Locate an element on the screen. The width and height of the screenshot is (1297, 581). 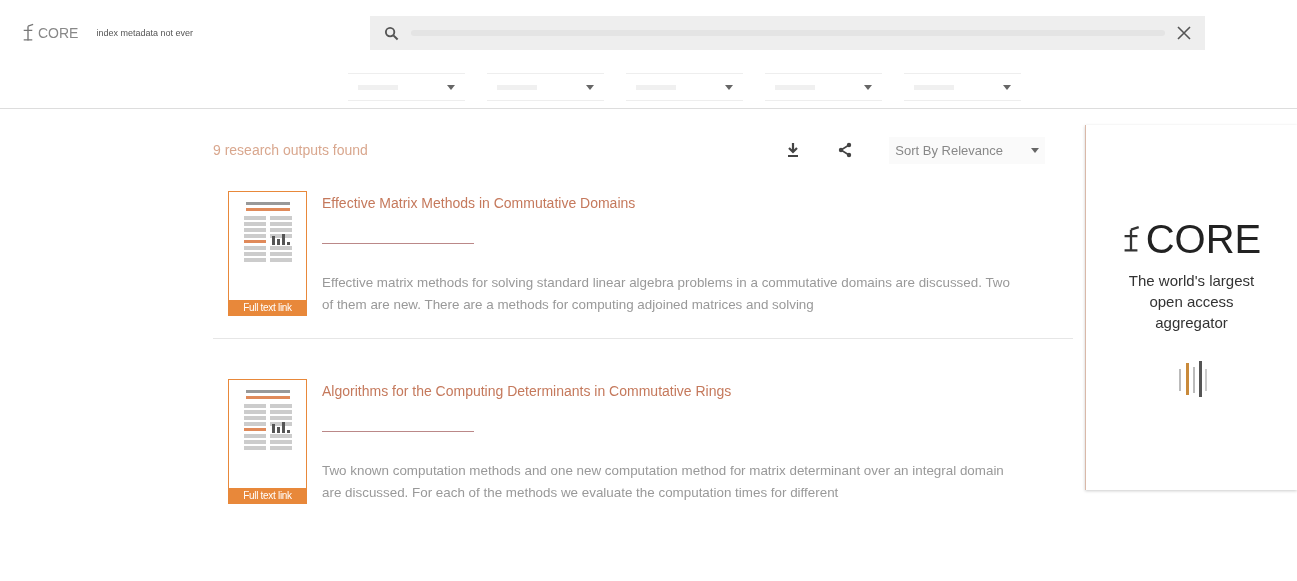
result-title: Effective Matrix Methods in Commutative Domains is located at coordinates (479, 203).